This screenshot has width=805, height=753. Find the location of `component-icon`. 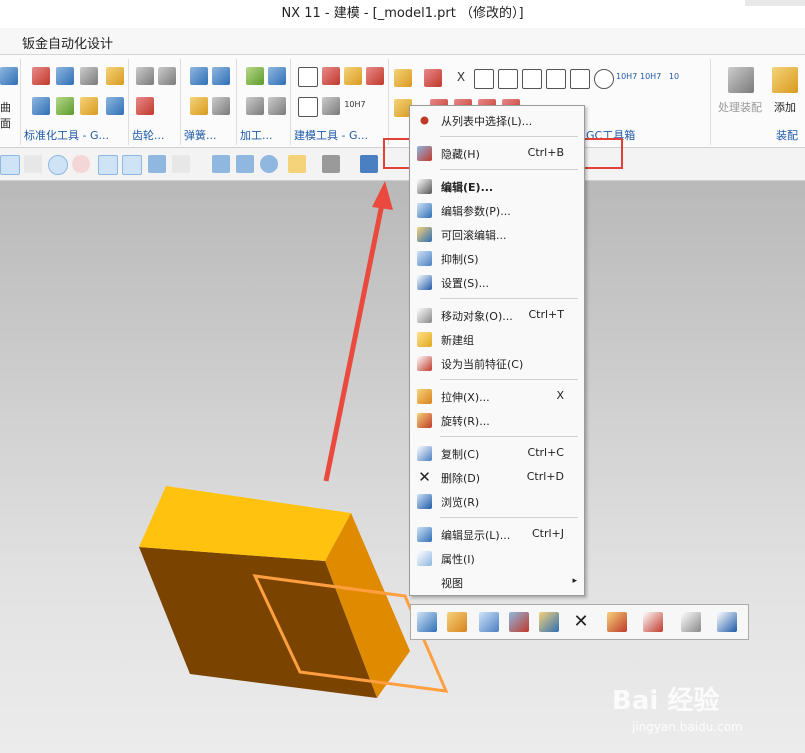

component-icon is located at coordinates (89, 106).